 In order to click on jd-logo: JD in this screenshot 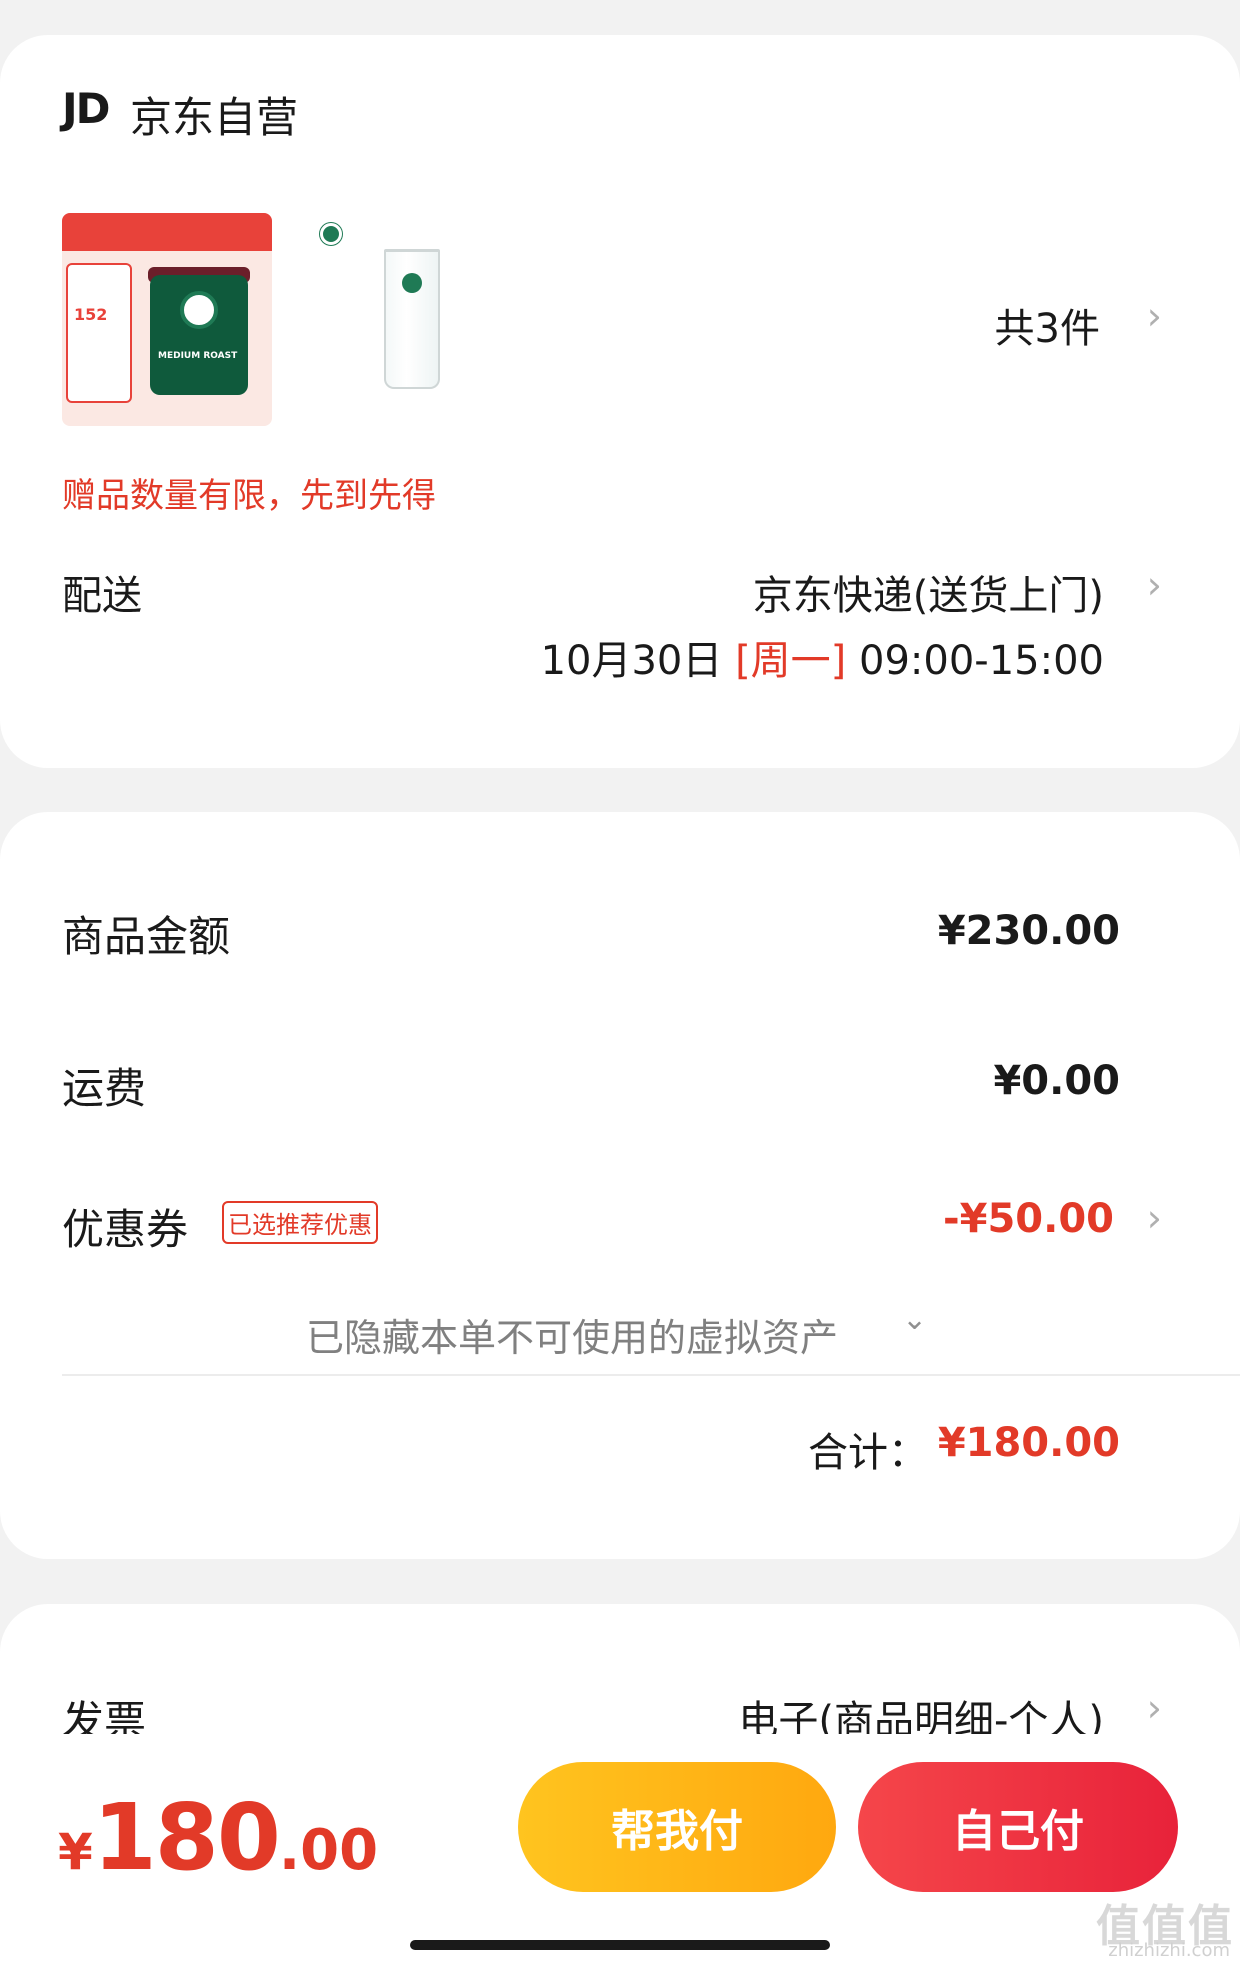, I will do `click(86, 108)`.